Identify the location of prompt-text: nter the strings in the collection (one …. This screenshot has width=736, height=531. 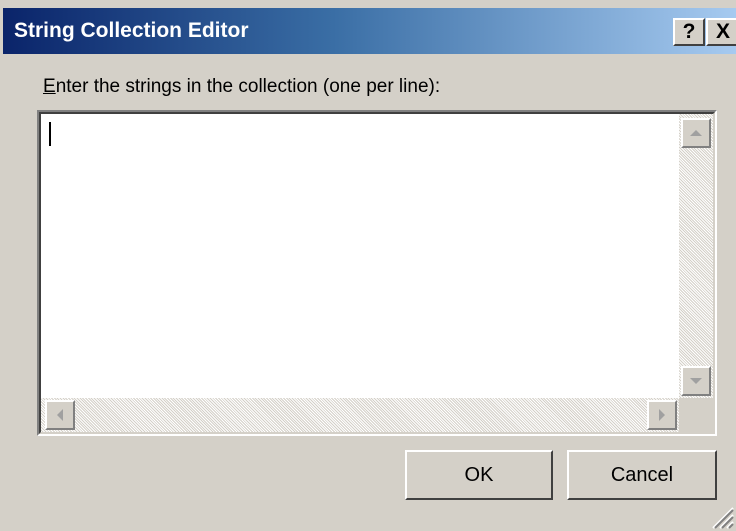
(248, 86).